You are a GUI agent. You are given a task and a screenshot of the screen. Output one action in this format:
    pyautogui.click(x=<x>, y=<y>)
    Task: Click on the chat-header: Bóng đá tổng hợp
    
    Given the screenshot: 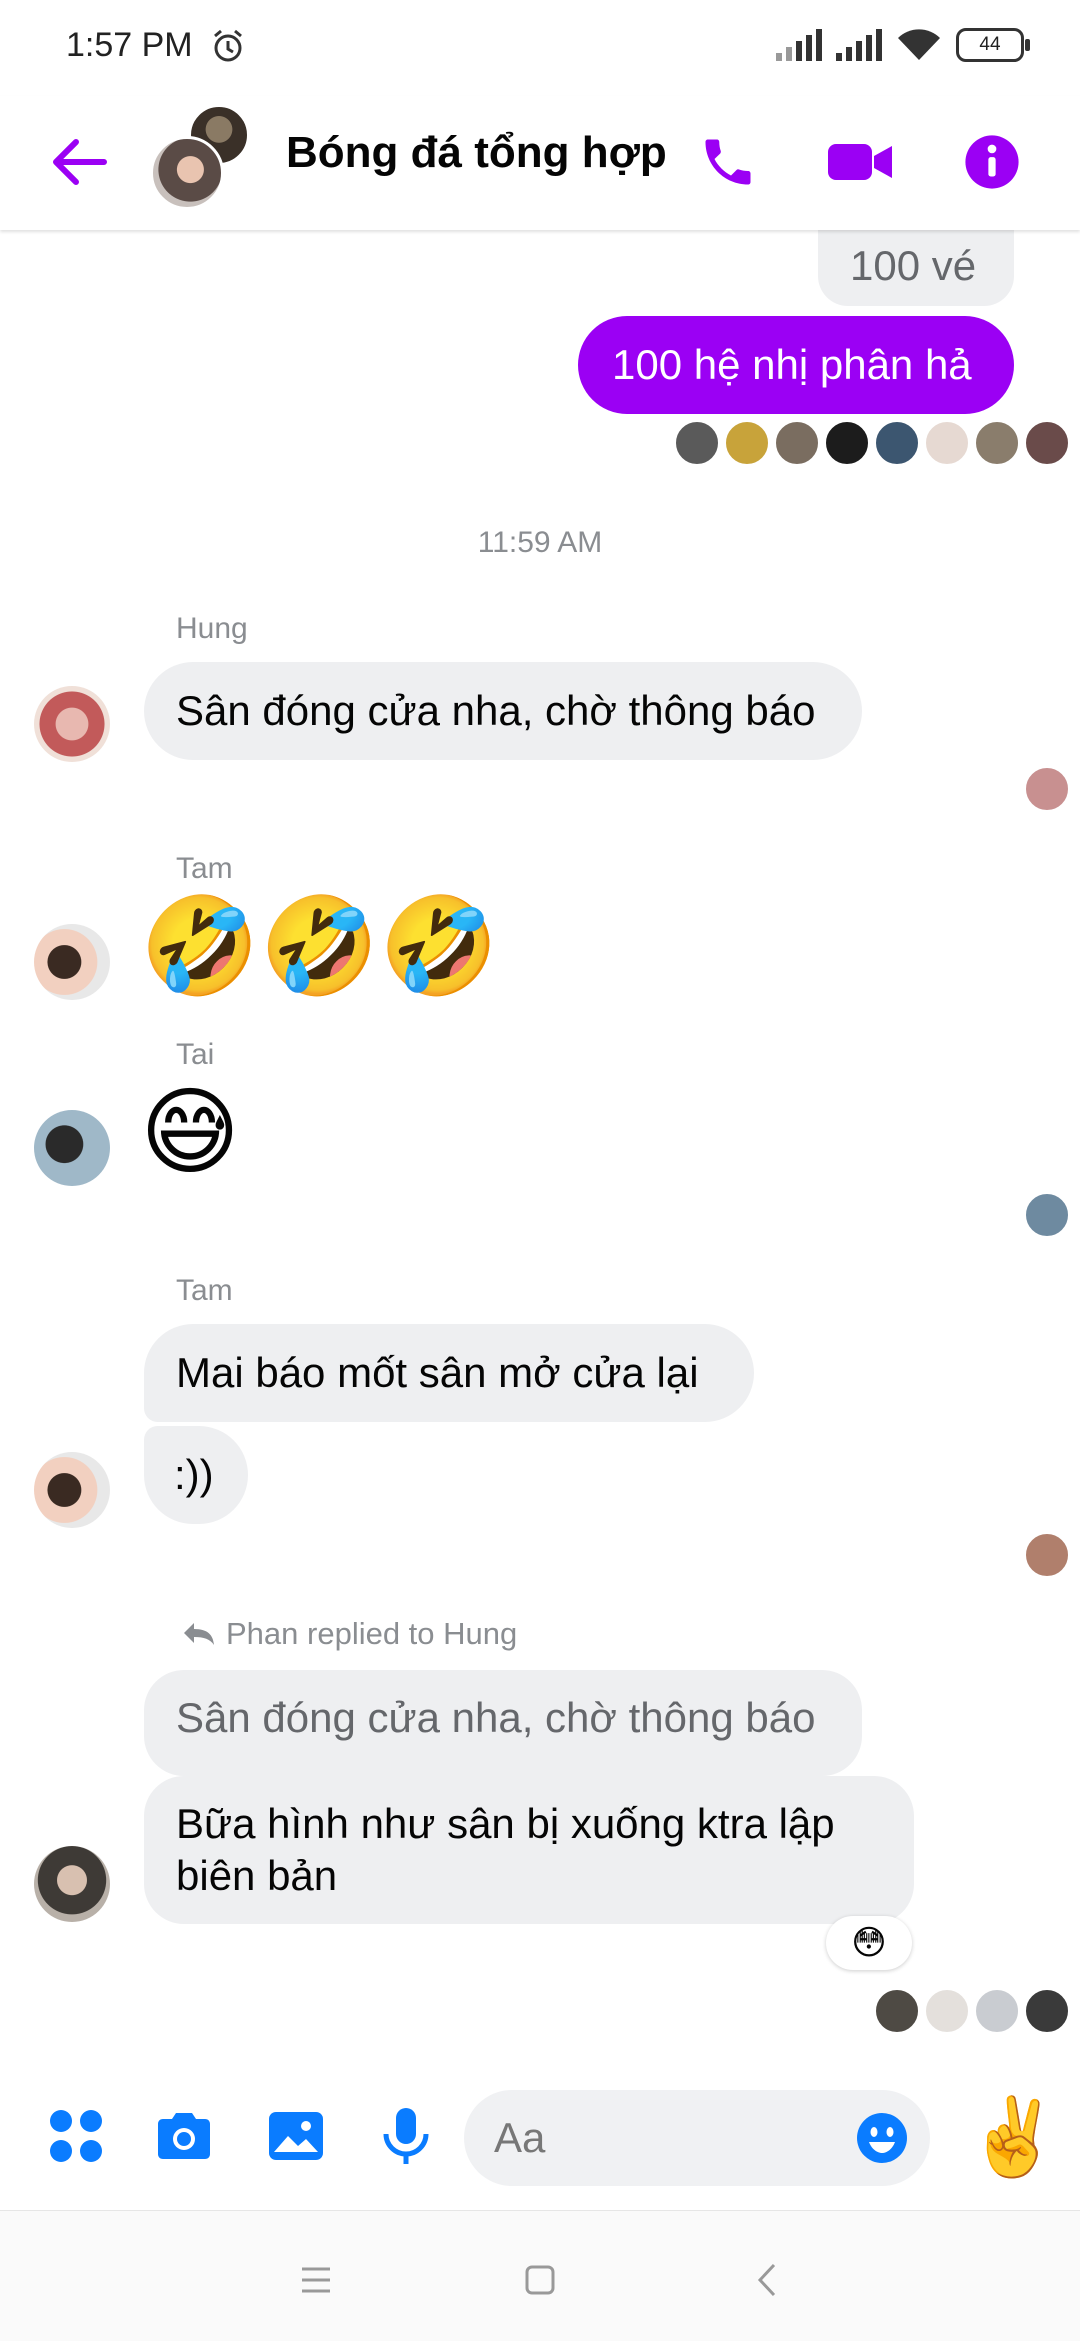 What is the action you would take?
    pyautogui.click(x=540, y=163)
    